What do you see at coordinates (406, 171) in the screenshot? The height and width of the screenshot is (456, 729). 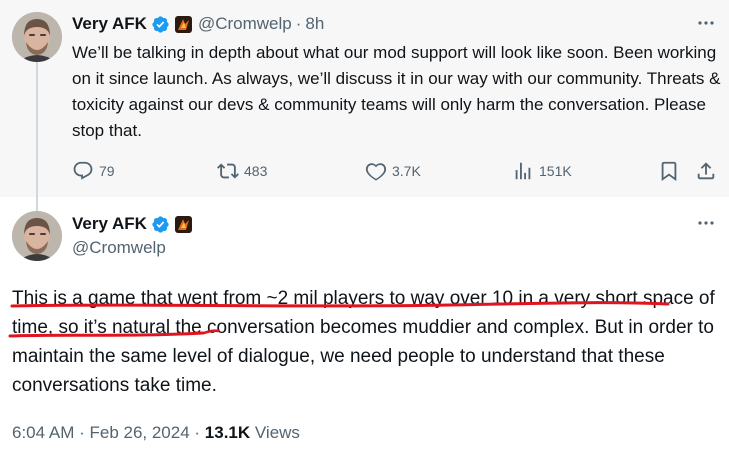 I see `like-count: 3.7K` at bounding box center [406, 171].